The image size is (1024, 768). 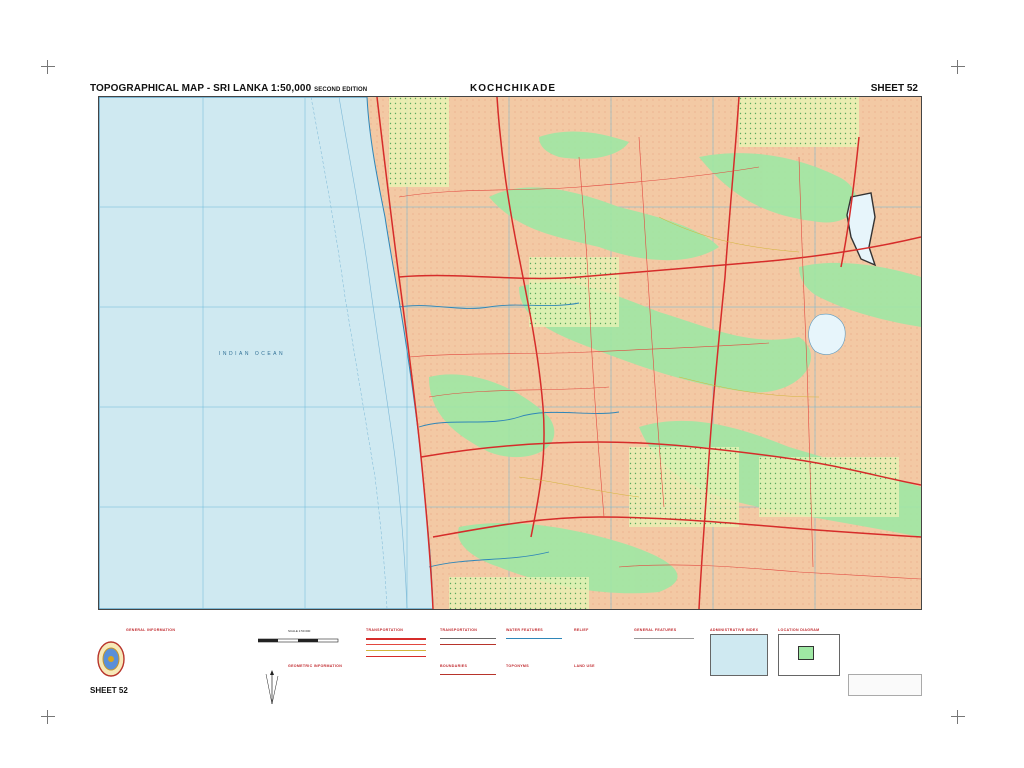 I want to click on location-diagram-highlight, so click(x=806, y=653).